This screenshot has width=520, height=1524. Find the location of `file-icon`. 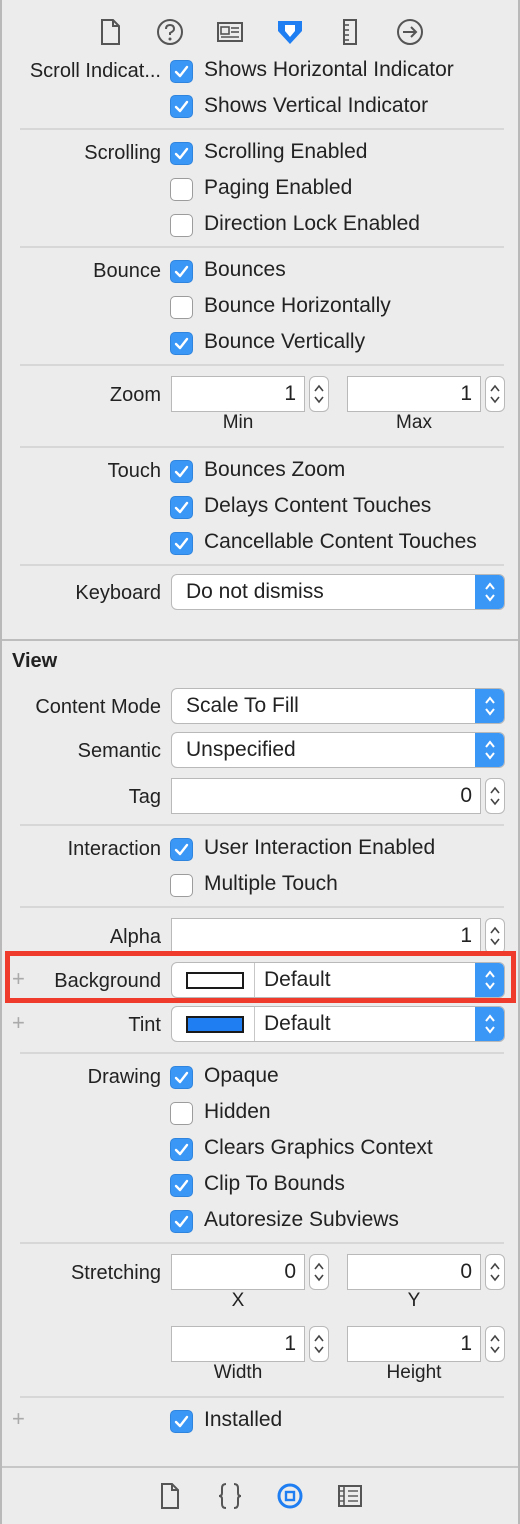

file-icon is located at coordinates (110, 32).